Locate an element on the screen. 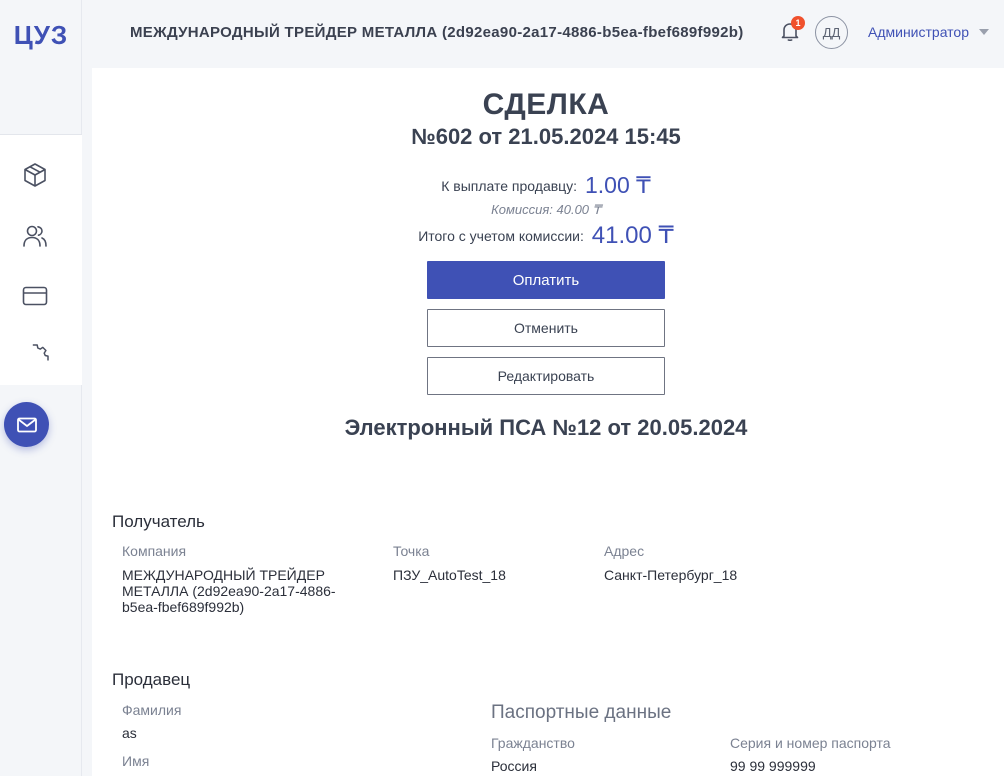 Image resolution: width=1004 pixels, height=776 pixels. surname-value: as is located at coordinates (129, 733).